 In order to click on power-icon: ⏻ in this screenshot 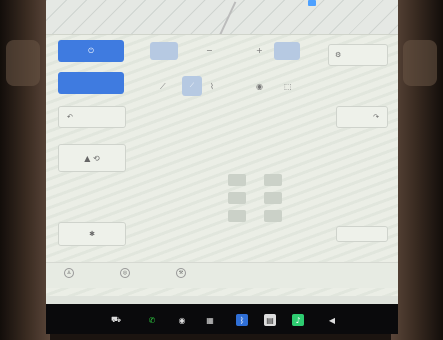, I will do `click(91, 50)`.